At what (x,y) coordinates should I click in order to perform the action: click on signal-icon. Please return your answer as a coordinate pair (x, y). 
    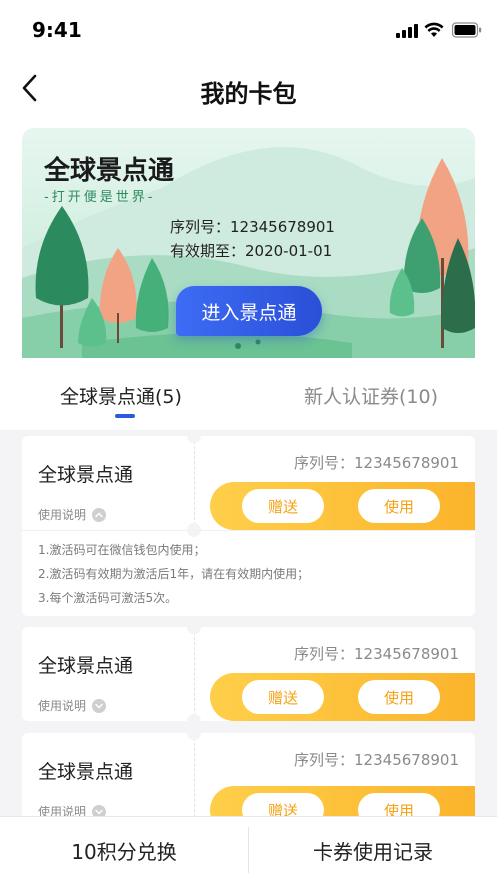
    Looking at the image, I should click on (407, 31).